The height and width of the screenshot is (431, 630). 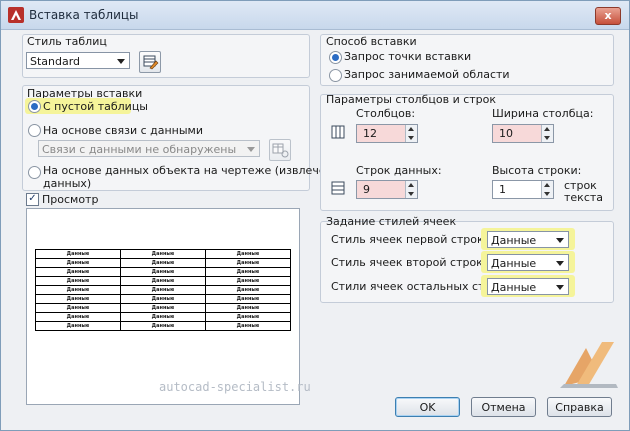 I want to click on first-row-style-label: Стиль ячеек первой строки:, so click(x=413, y=239).